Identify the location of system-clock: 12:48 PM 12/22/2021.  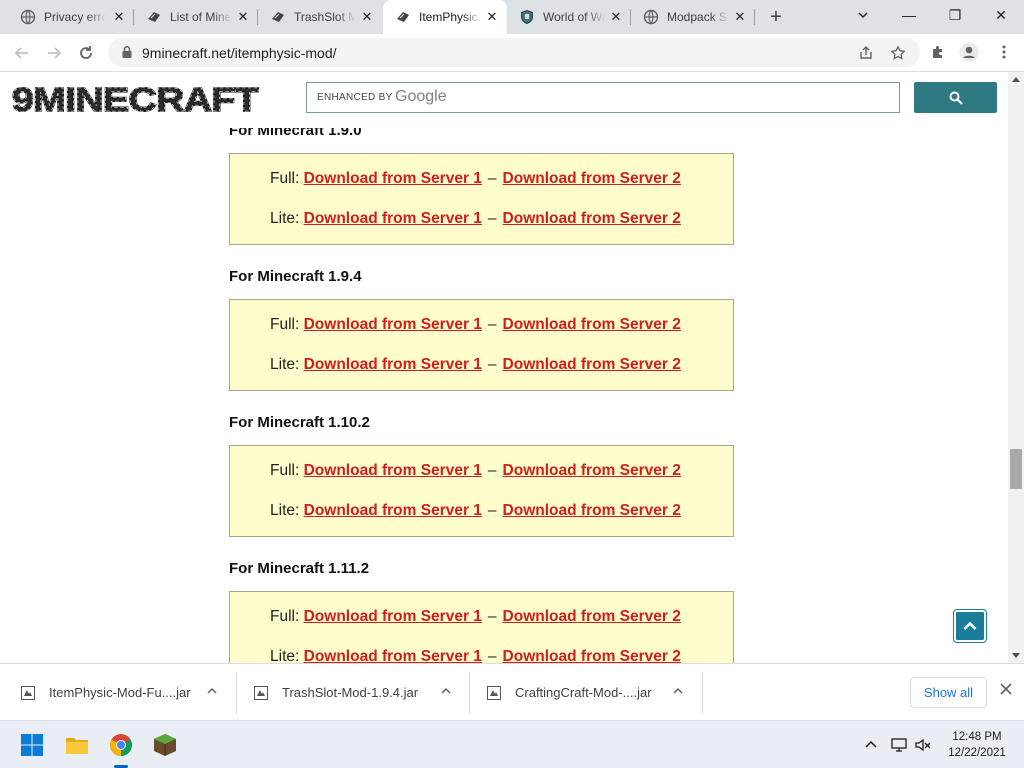
(977, 745).